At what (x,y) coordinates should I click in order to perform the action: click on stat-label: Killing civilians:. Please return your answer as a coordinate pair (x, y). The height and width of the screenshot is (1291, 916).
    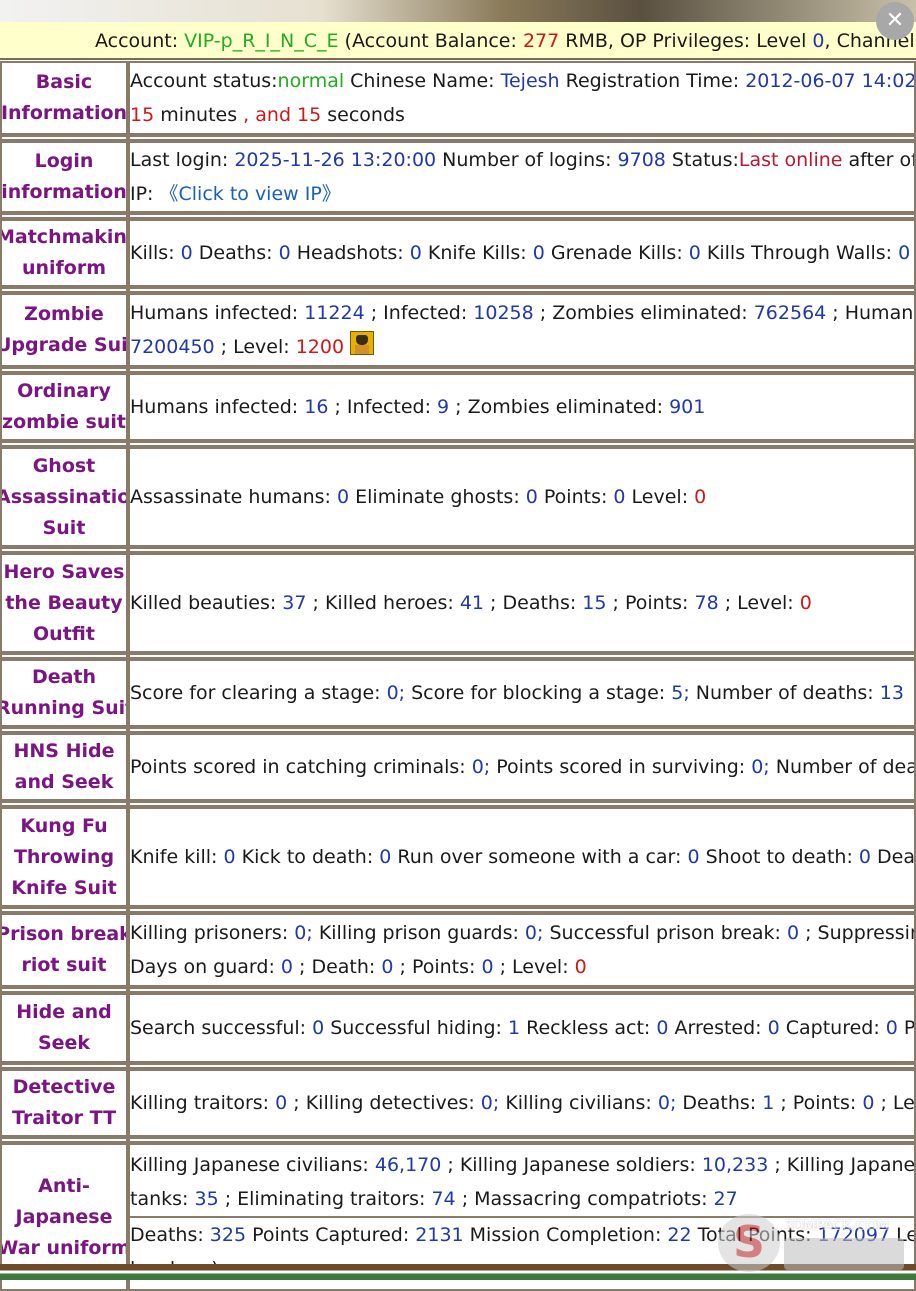
    Looking at the image, I should click on (578, 1103).